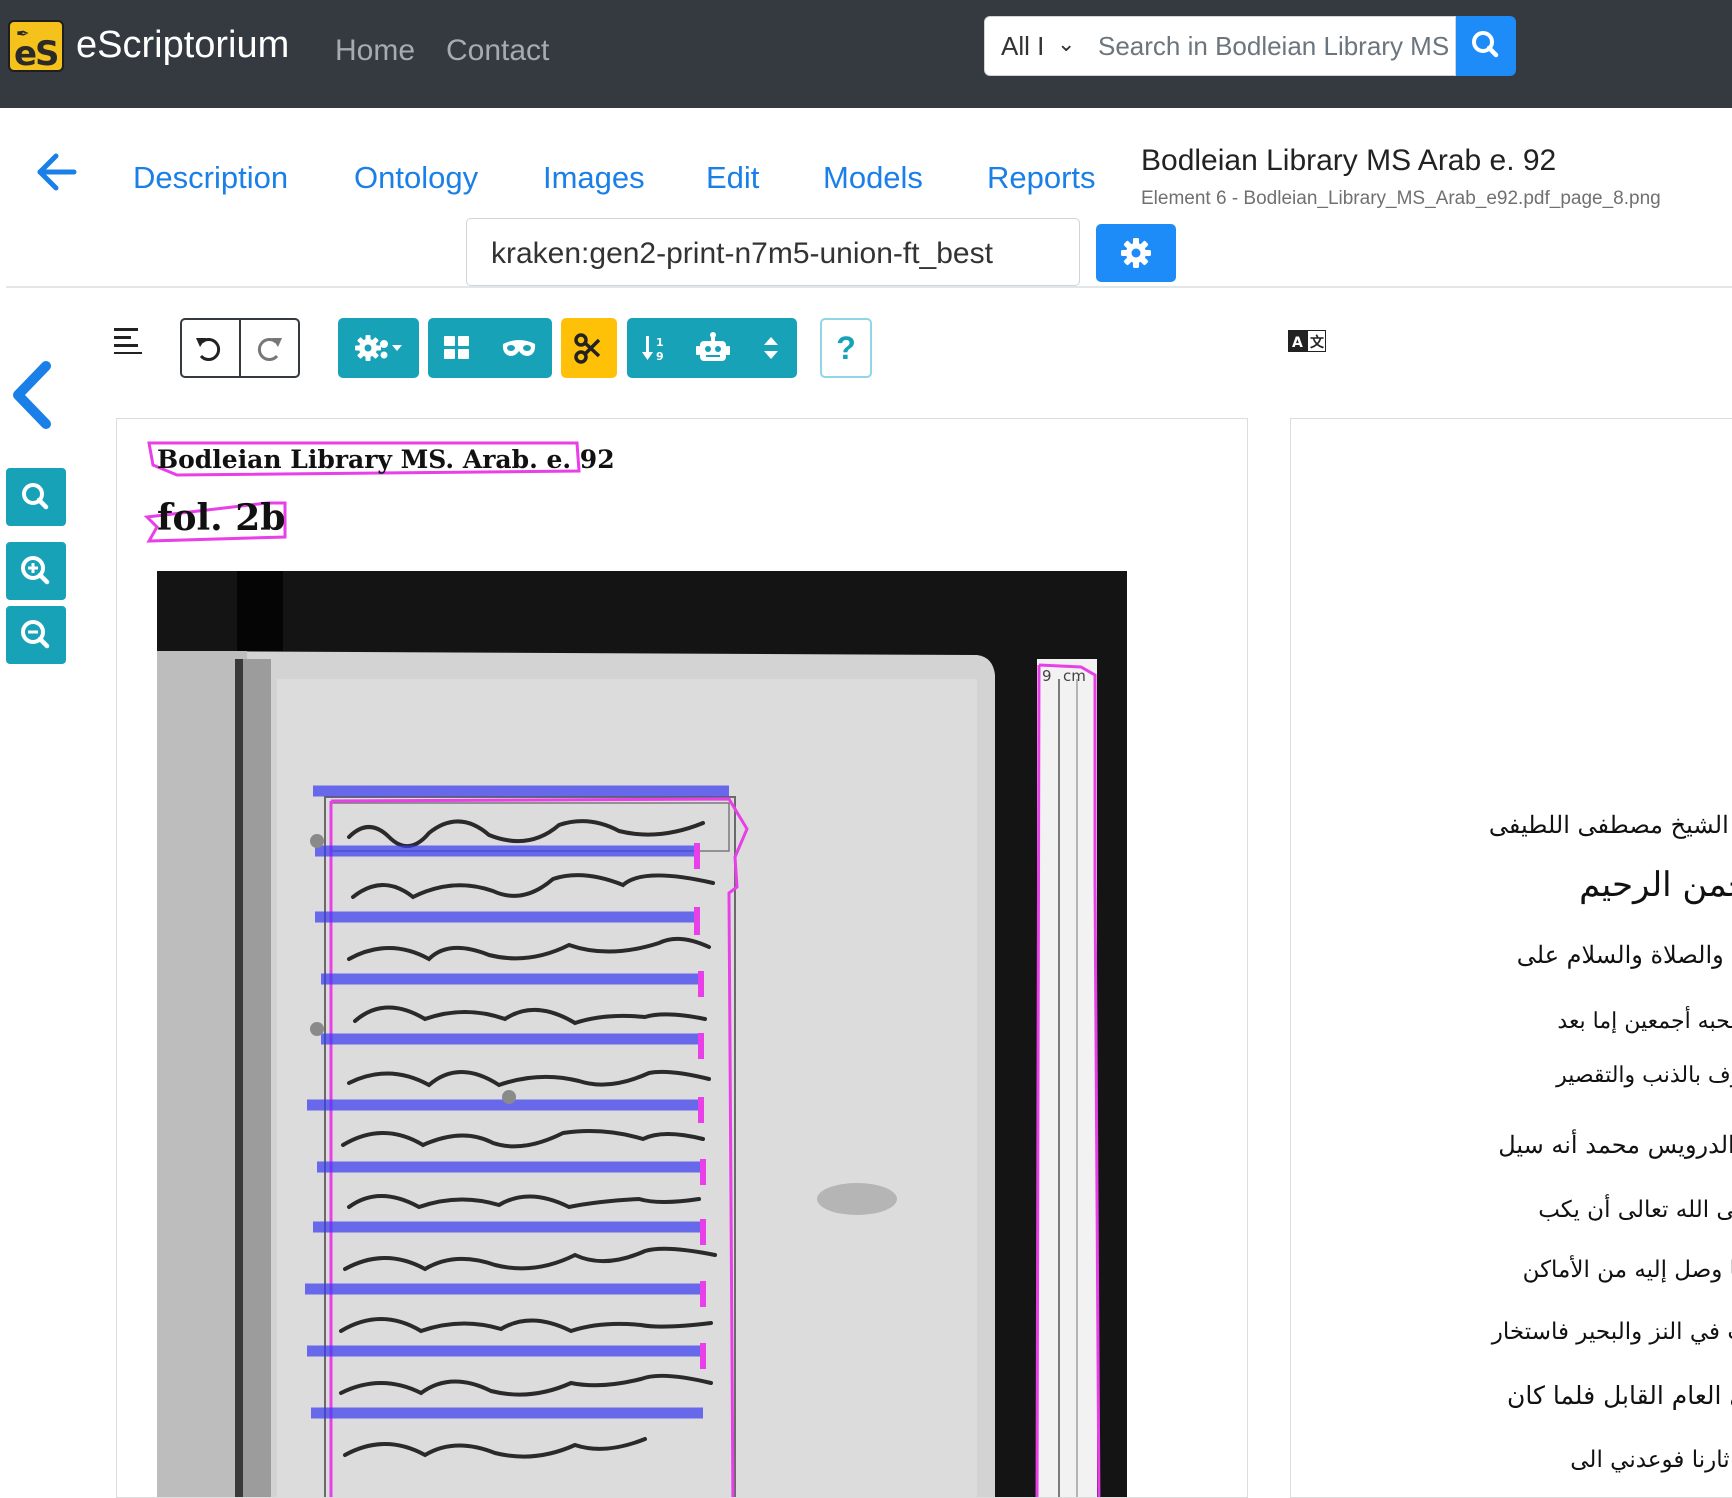 This screenshot has height=1498, width=1732. I want to click on mask-icon, so click(519, 348).